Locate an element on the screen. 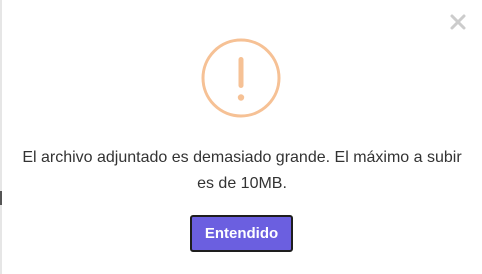 The image size is (482, 274). warning-exclamation-icon is located at coordinates (241, 78).